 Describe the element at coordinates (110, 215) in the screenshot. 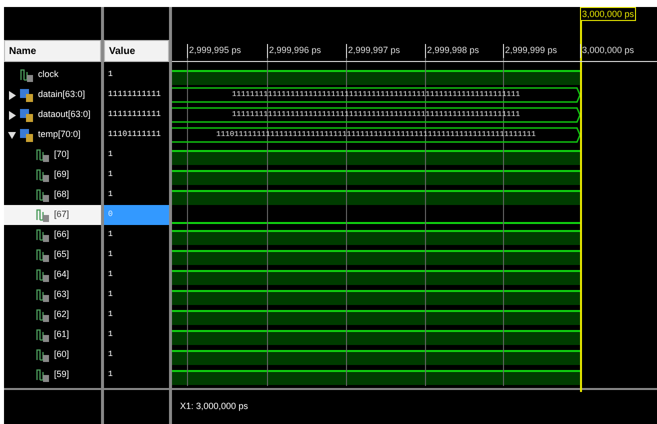

I see `signal-value: 0` at that location.